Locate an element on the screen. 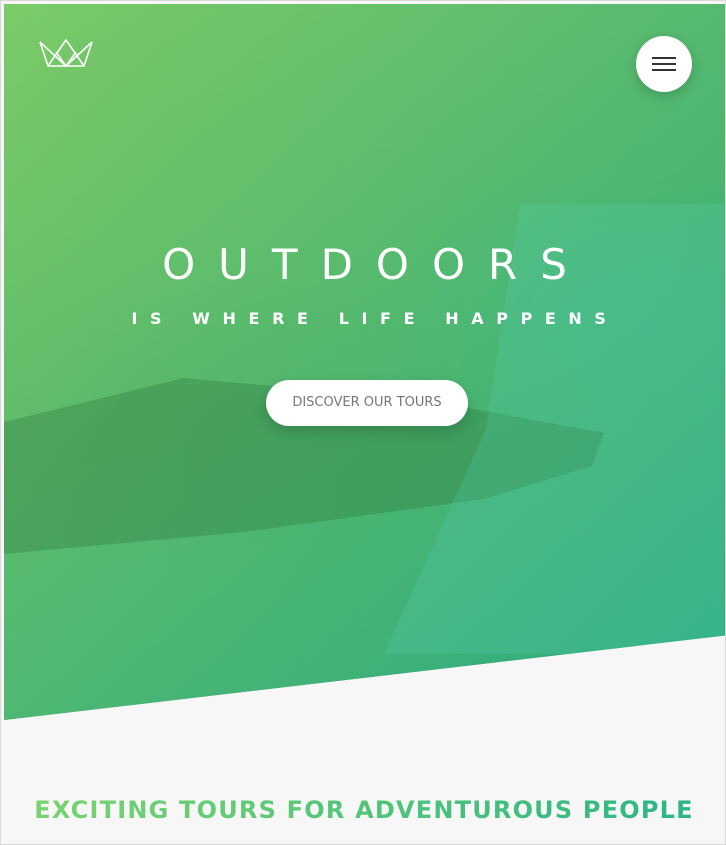 This screenshot has width=726, height=845. menu-button is located at coordinates (664, 64).